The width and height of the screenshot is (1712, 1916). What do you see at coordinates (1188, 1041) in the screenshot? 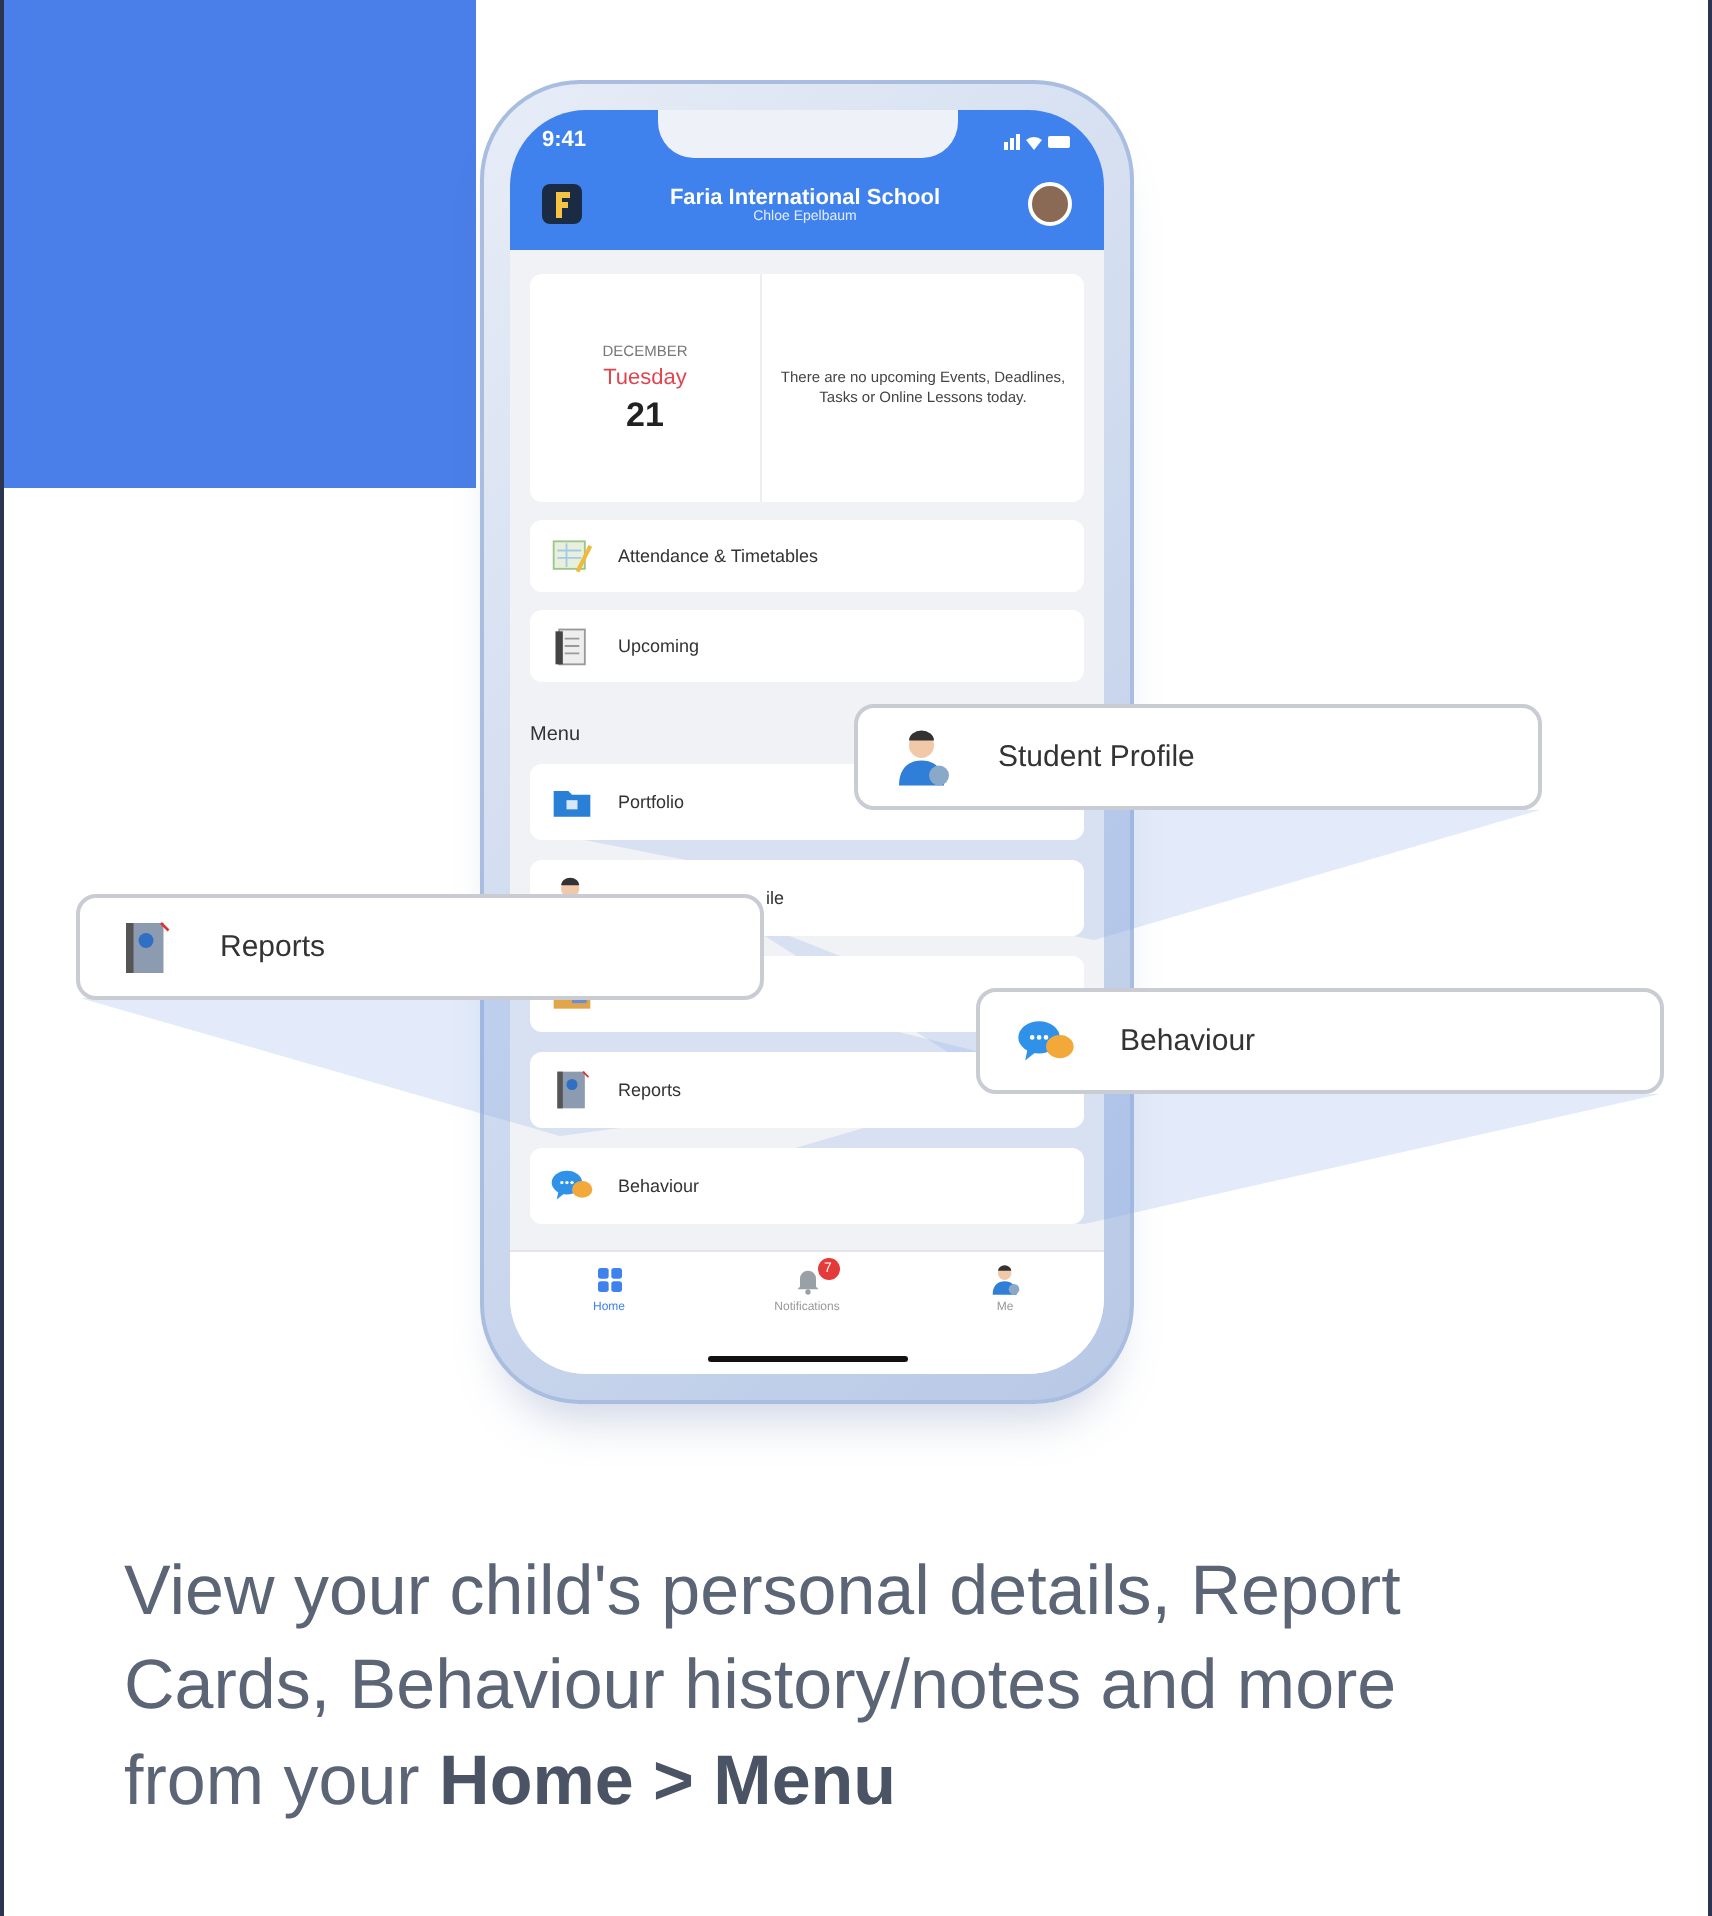
I see `callout-label: Behaviour` at bounding box center [1188, 1041].